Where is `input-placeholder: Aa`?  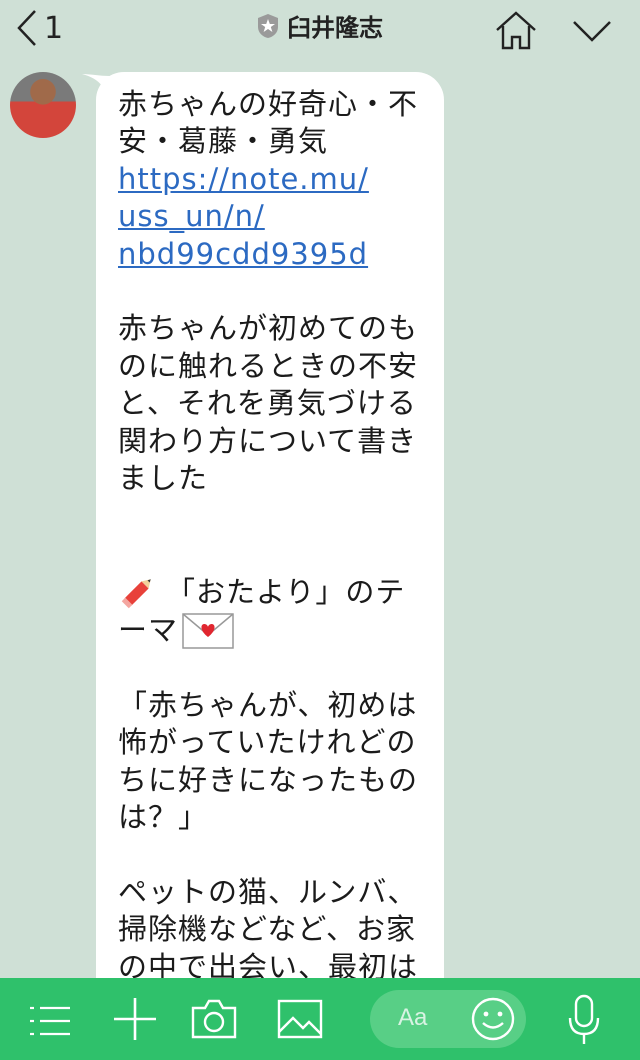 input-placeholder: Aa is located at coordinates (413, 1017).